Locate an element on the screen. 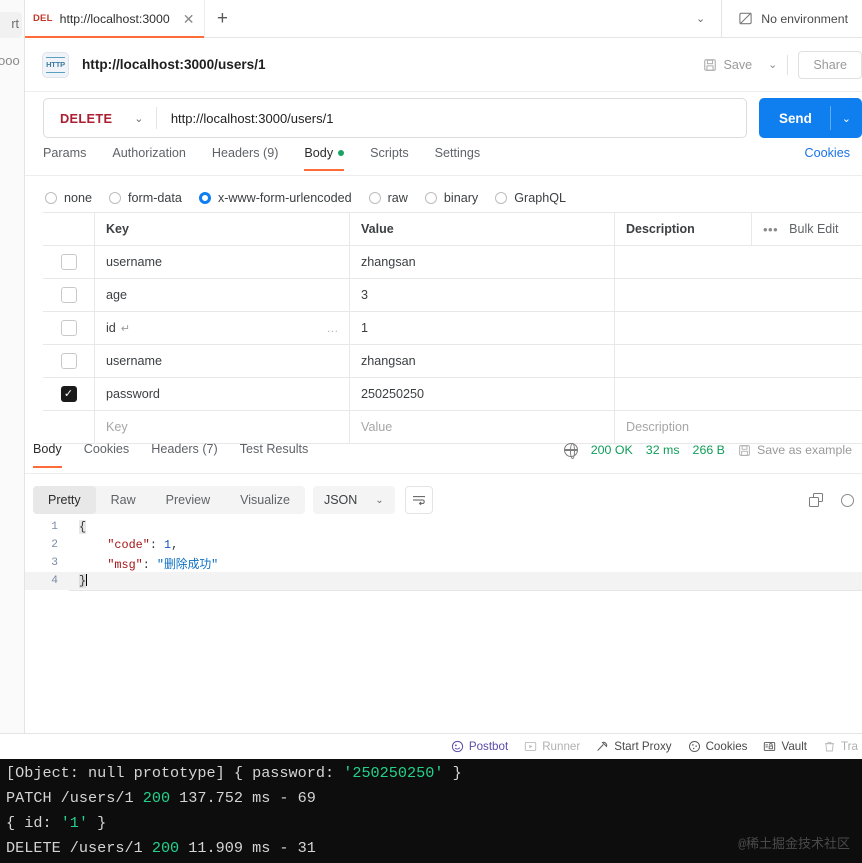 This screenshot has height=863, width=862. response-tab-headers: Headers (7) is located at coordinates (184, 455).